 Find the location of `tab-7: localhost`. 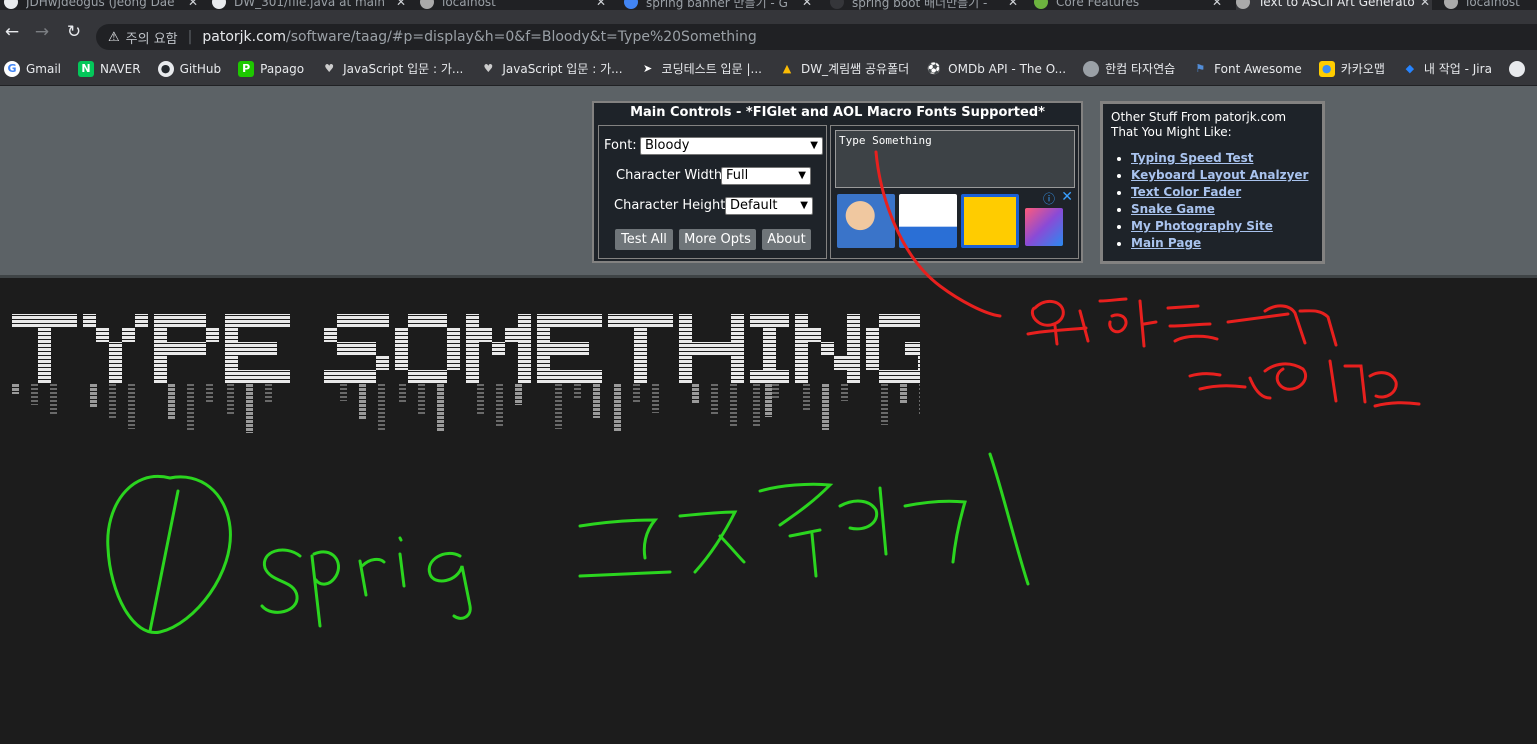

tab-7: localhost is located at coordinates (1490, 5).